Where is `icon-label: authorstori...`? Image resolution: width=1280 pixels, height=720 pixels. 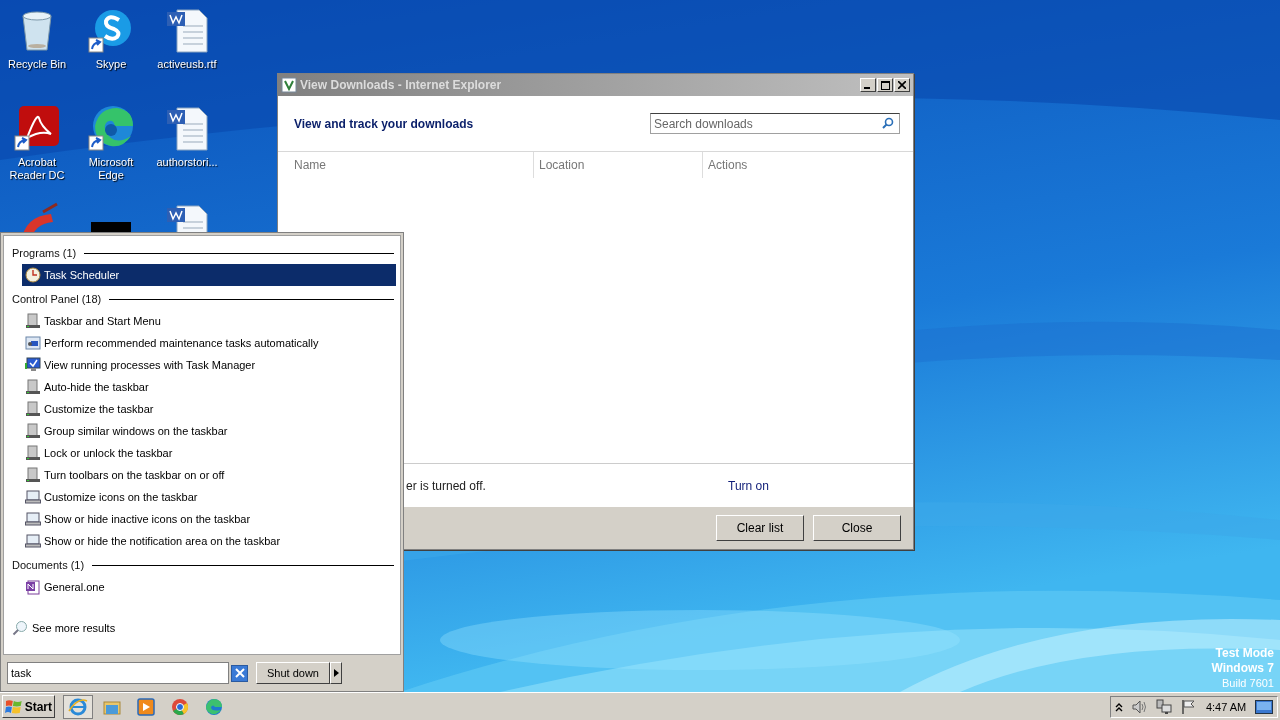 icon-label: authorstori... is located at coordinates (187, 162).